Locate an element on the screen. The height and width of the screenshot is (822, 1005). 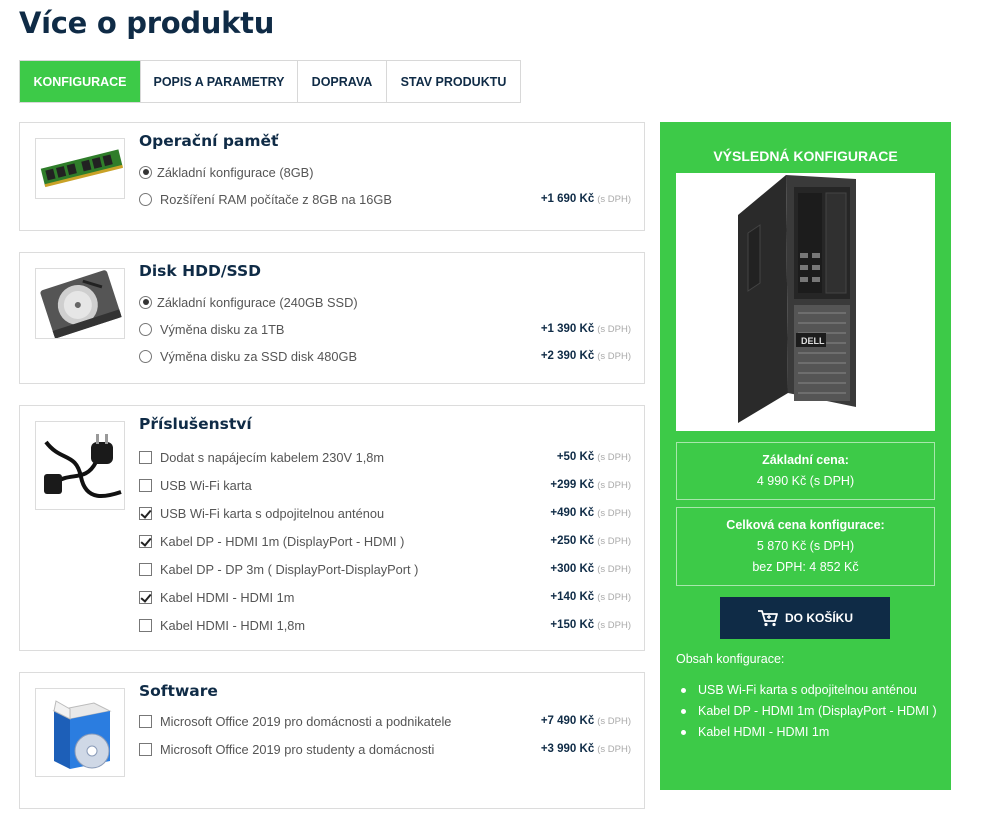
contents-label: Obsah konfigurace: is located at coordinates (730, 659).